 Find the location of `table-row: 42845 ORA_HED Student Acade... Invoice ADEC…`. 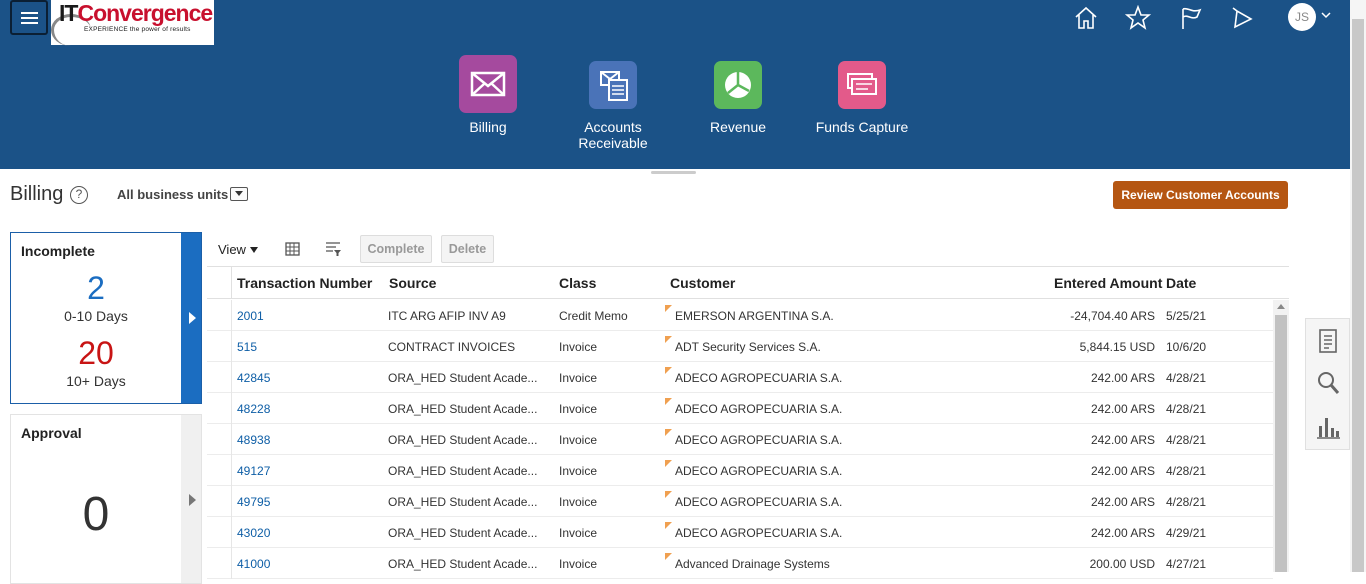

table-row: 42845 ORA_HED Student Acade... Invoice ADEC… is located at coordinates (740, 377).